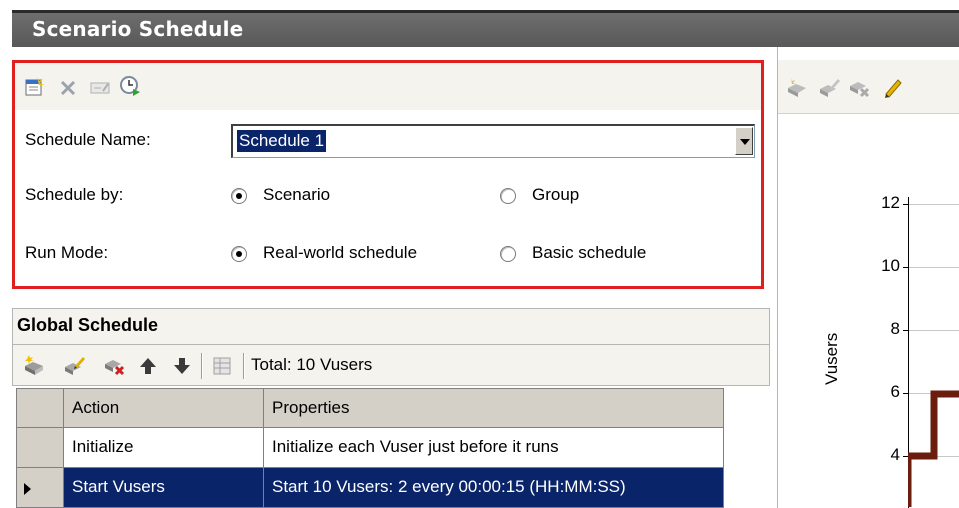 The image size is (959, 508). What do you see at coordinates (485, 28) in the screenshot?
I see `window-title-bar: Scenario Schedule` at bounding box center [485, 28].